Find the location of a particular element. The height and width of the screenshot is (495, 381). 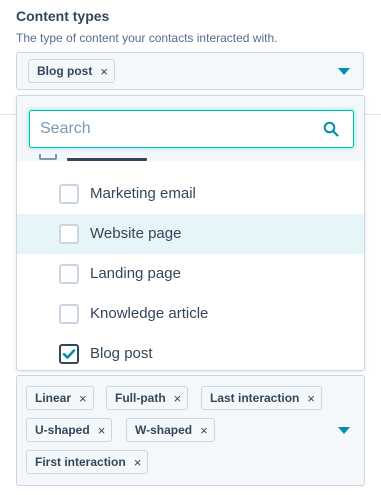

option-blog-post: Blog post is located at coordinates (190, 352).